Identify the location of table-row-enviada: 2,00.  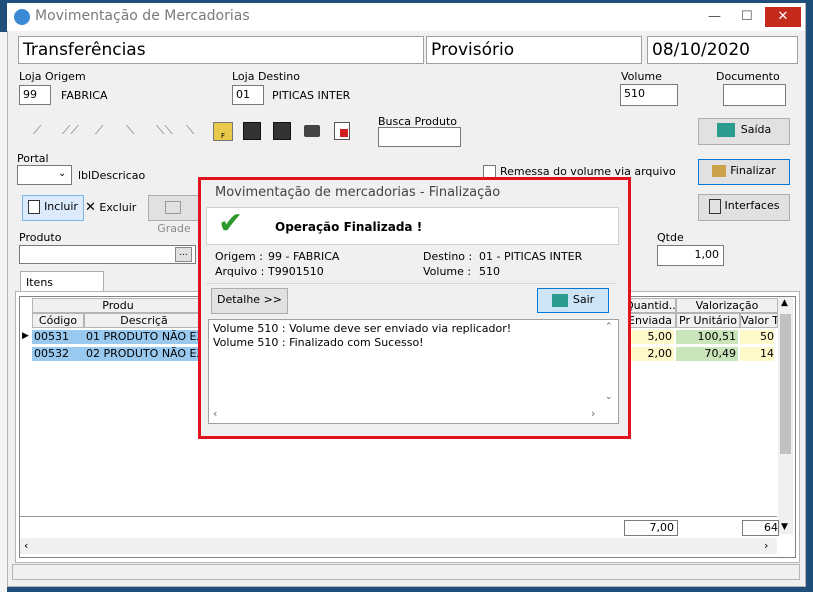
(649, 354).